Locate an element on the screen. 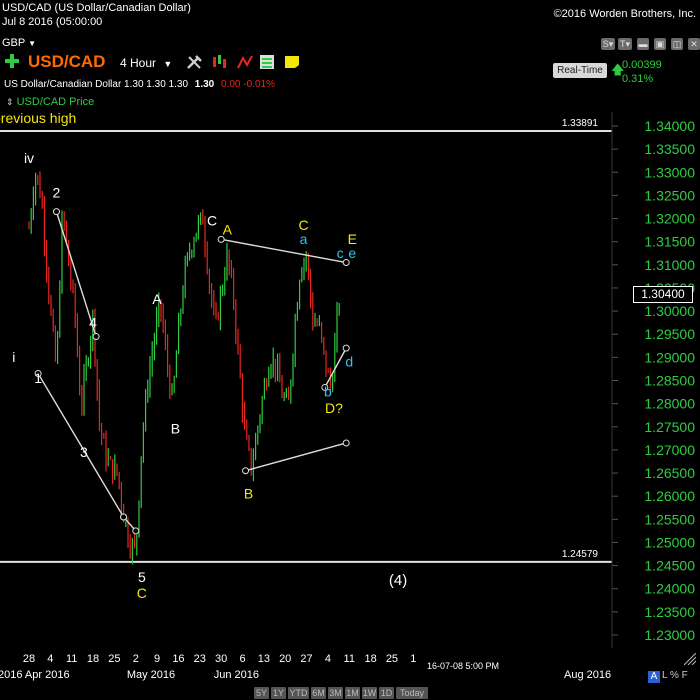  timeframe-button: YTD is located at coordinates (298, 693).